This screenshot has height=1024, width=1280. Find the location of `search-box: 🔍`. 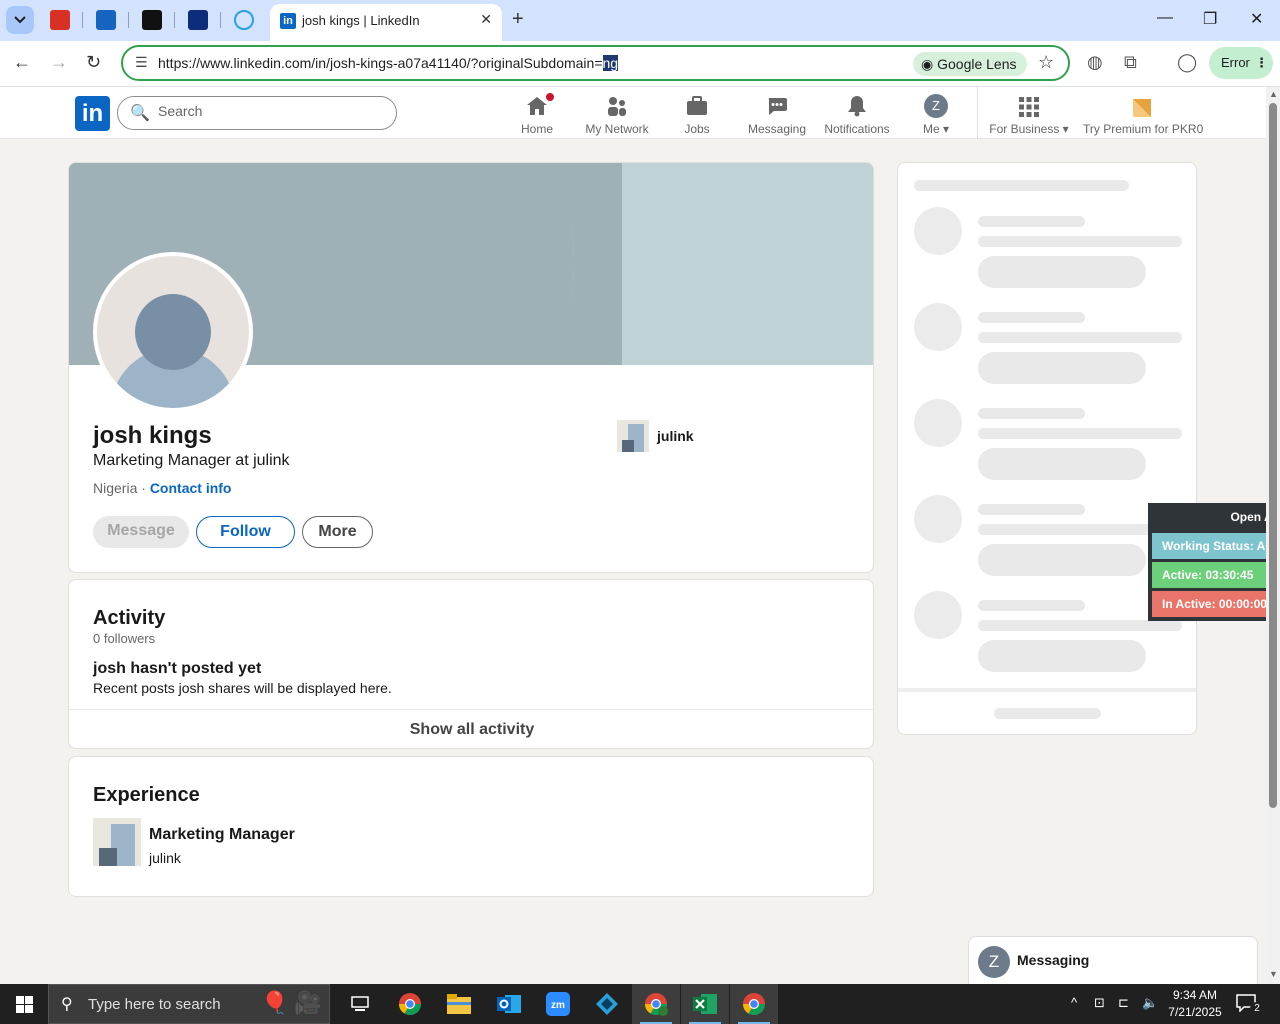

search-box: 🔍 is located at coordinates (257, 113).